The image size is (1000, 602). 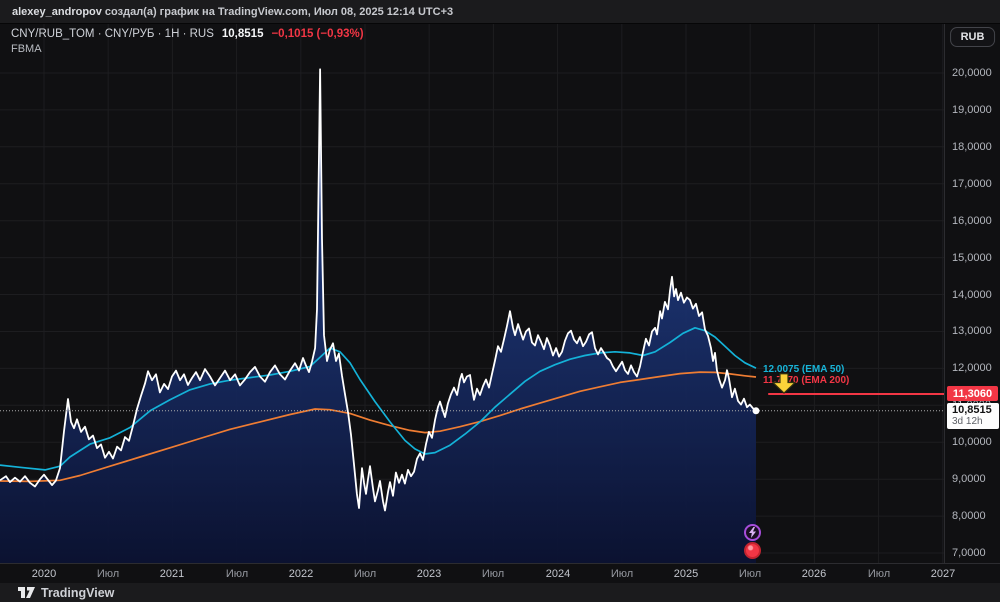 I want to click on last-price-dot, so click(x=756, y=411).